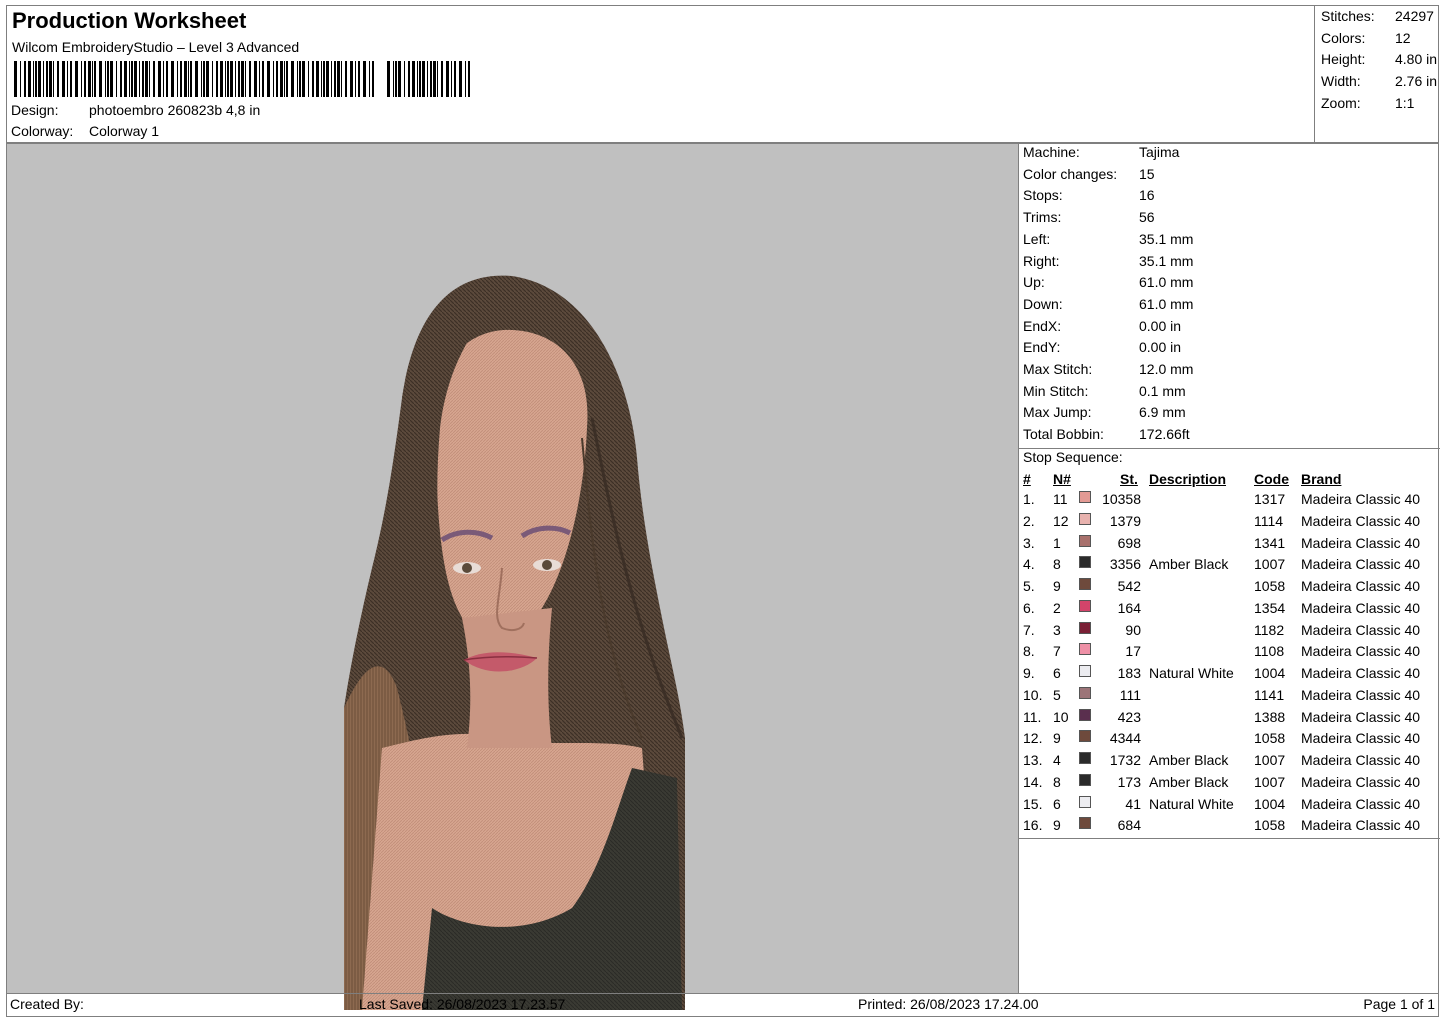 Image resolution: width=1445 pixels, height=1021 pixels. I want to click on row-index: 9., so click(1029, 673).